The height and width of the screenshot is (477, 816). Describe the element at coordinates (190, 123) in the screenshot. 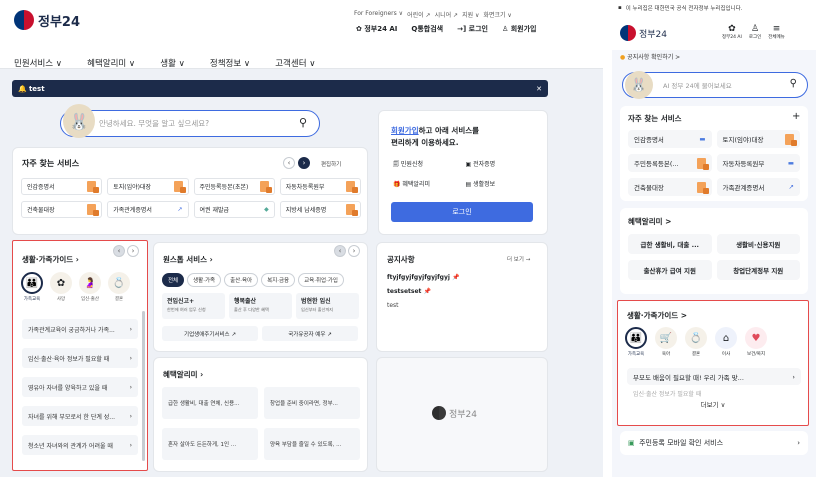

I see `search-input: 안녕하세요. 무엇을 알고 싶으세요? ⚲` at that location.